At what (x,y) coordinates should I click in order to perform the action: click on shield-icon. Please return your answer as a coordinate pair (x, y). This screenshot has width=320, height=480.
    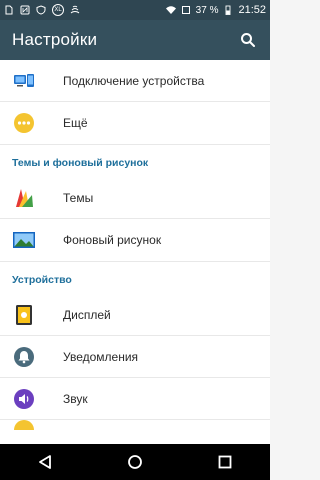
    Looking at the image, I should click on (41, 10).